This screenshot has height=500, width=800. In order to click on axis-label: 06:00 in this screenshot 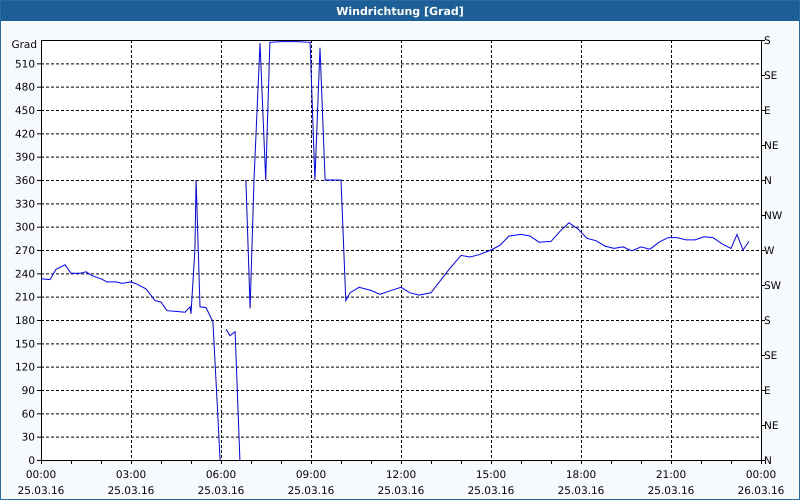, I will do `click(221, 475)`.